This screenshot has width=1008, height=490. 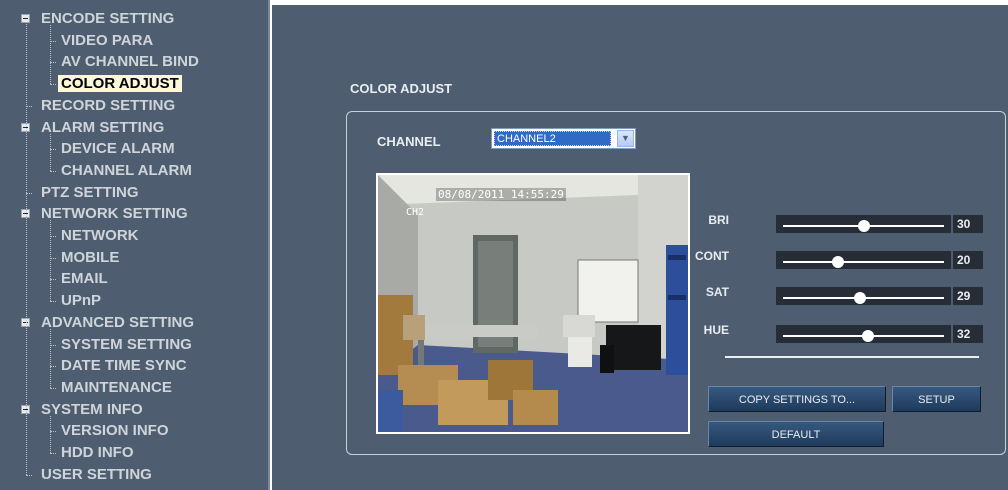 I want to click on hue-slider, so click(x=863, y=334).